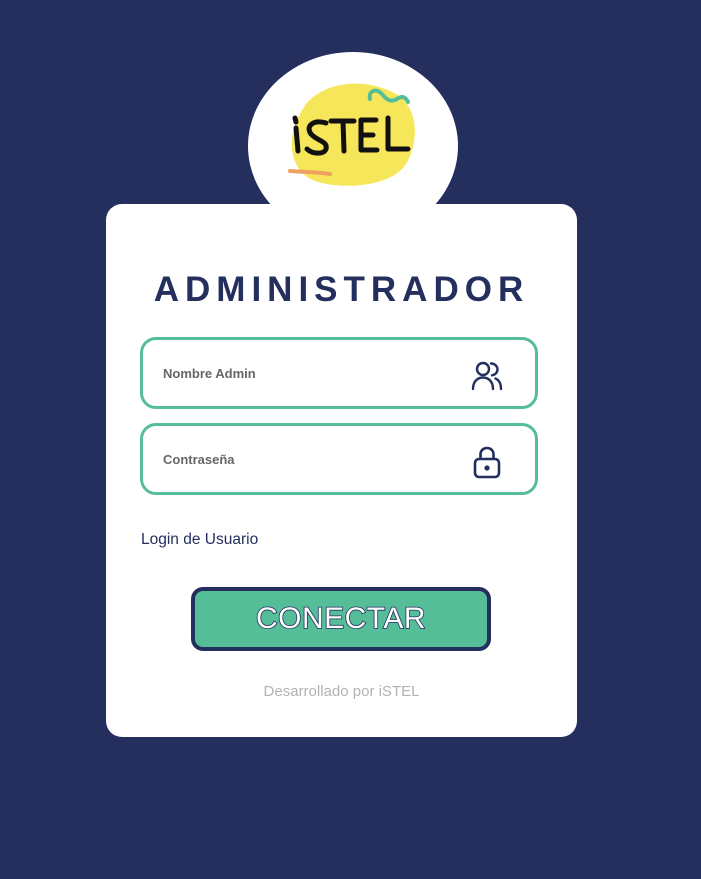 This screenshot has height=879, width=701. I want to click on users-icon, so click(487, 376).